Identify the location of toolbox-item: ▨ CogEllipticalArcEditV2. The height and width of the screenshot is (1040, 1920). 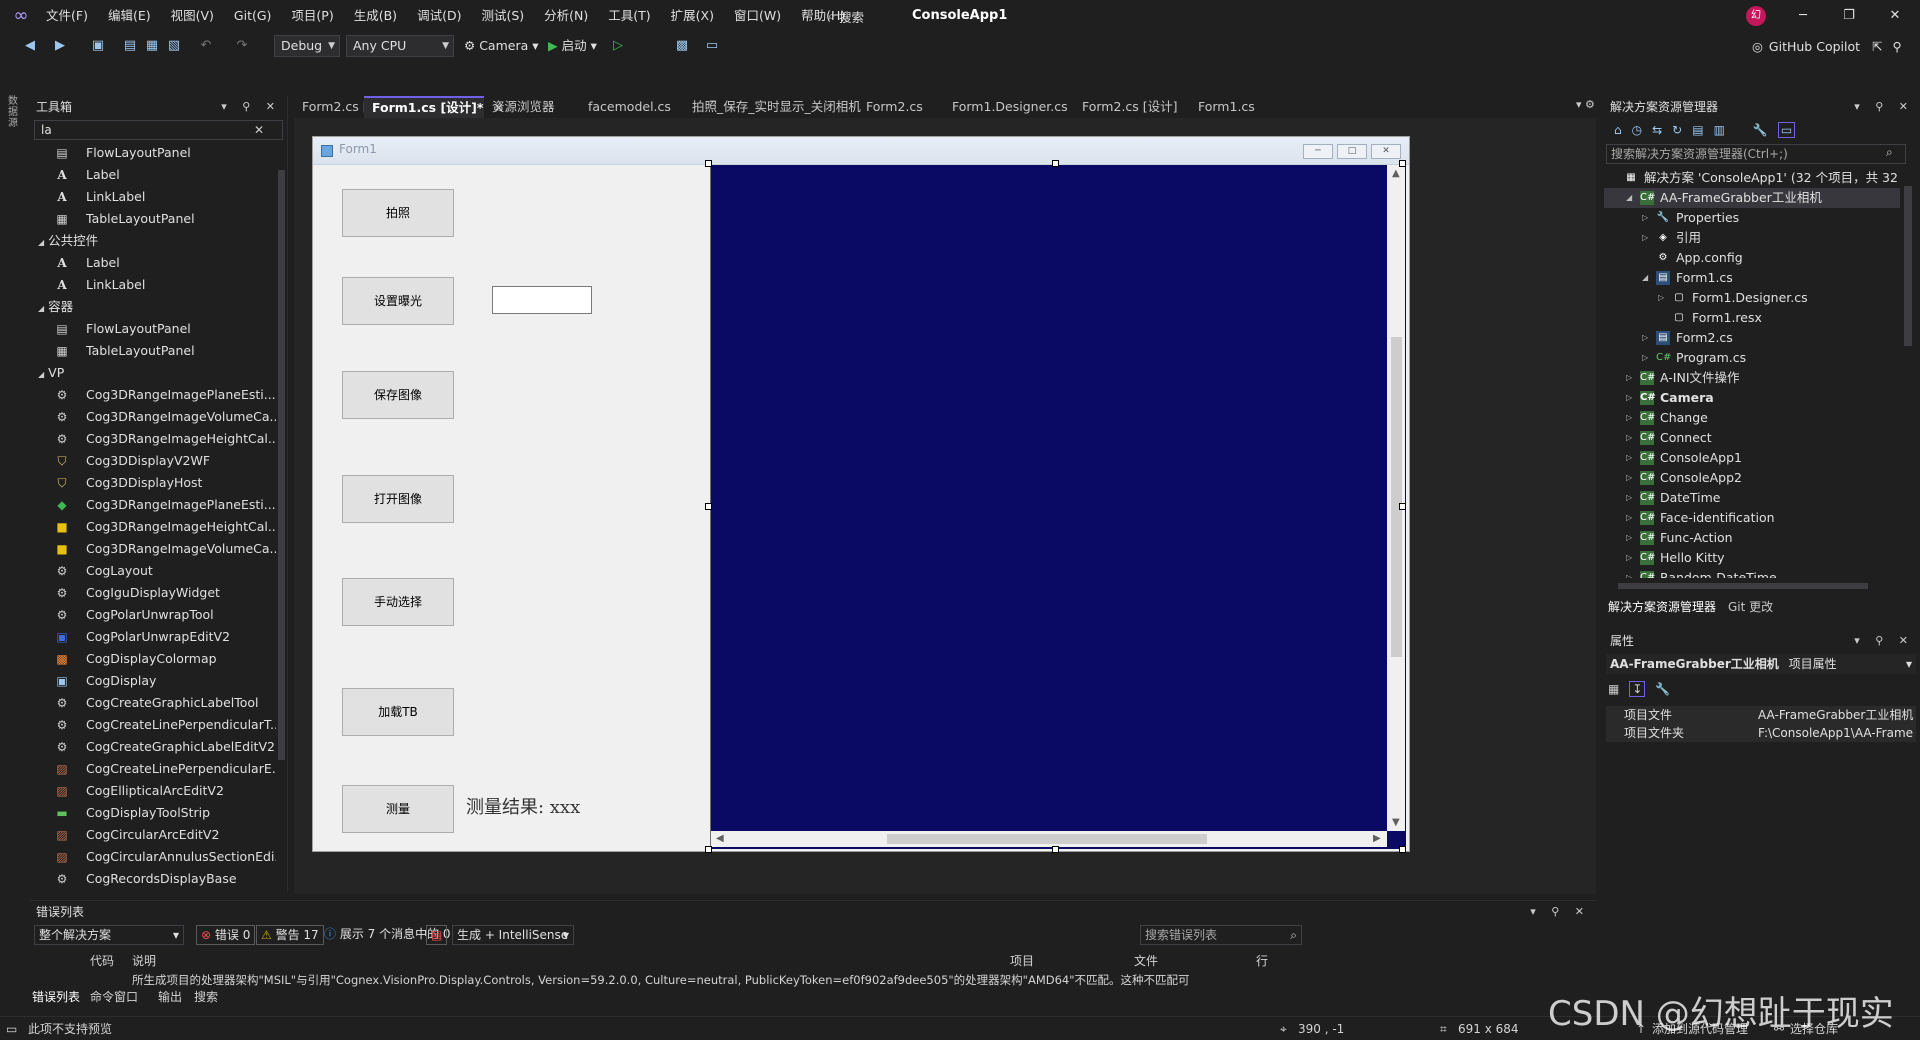
(158, 791).